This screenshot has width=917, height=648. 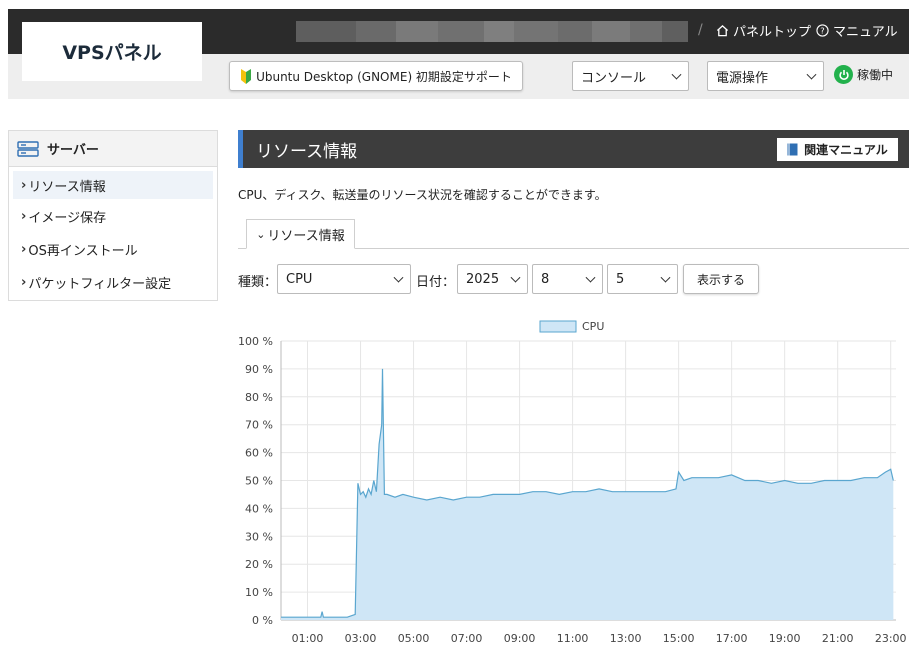 I want to click on y-tick-label: 0 %, so click(x=262, y=620).